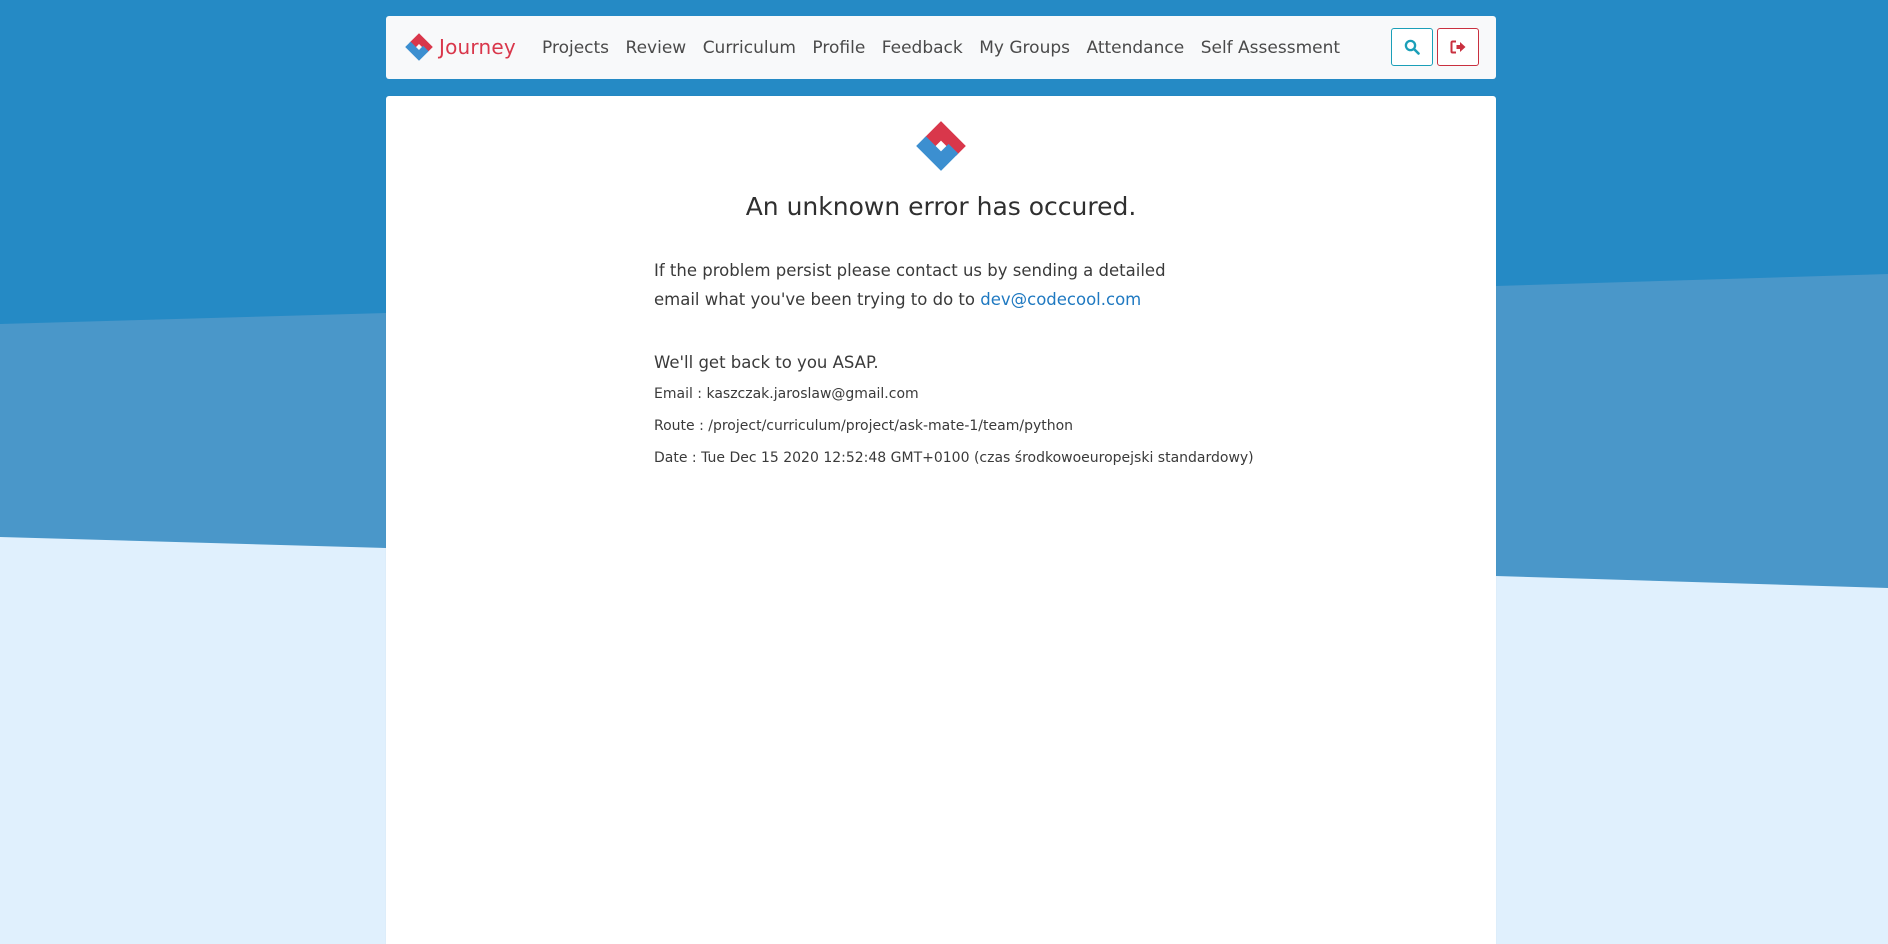 The height and width of the screenshot is (944, 1888). Describe the element at coordinates (477, 47) in the screenshot. I see `brand-name: Journey` at that location.